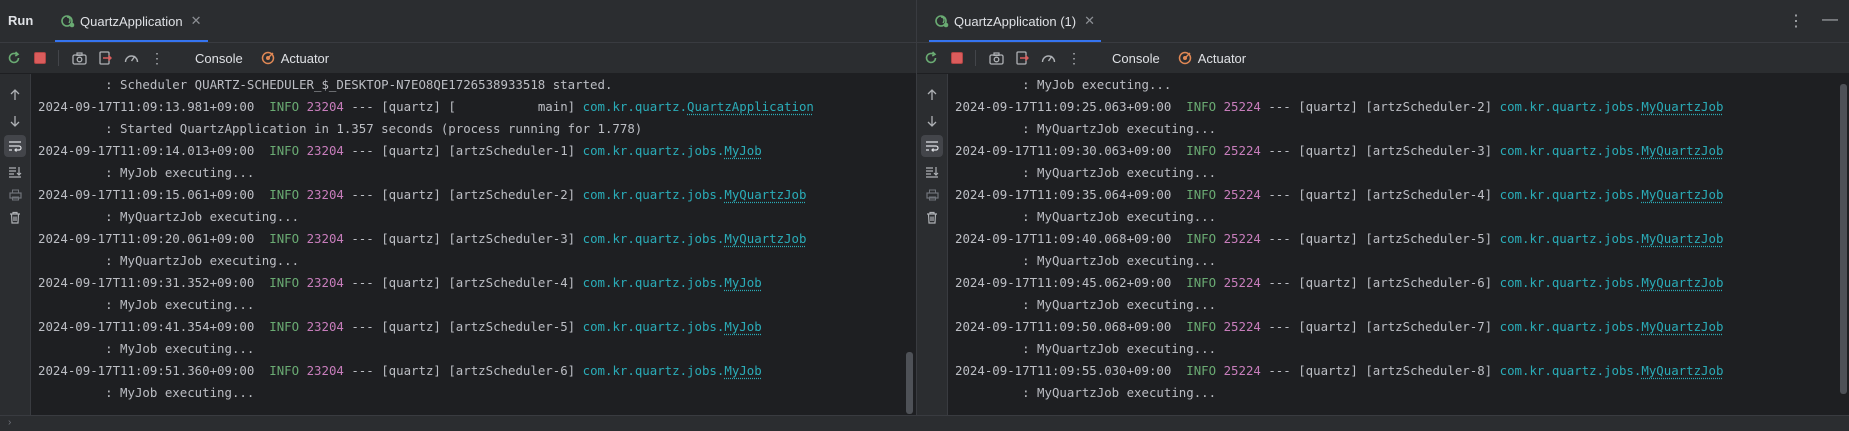  Describe the element at coordinates (1383, 58) in the screenshot. I see `run-toolbar: ⋮ Console Actuator` at that location.